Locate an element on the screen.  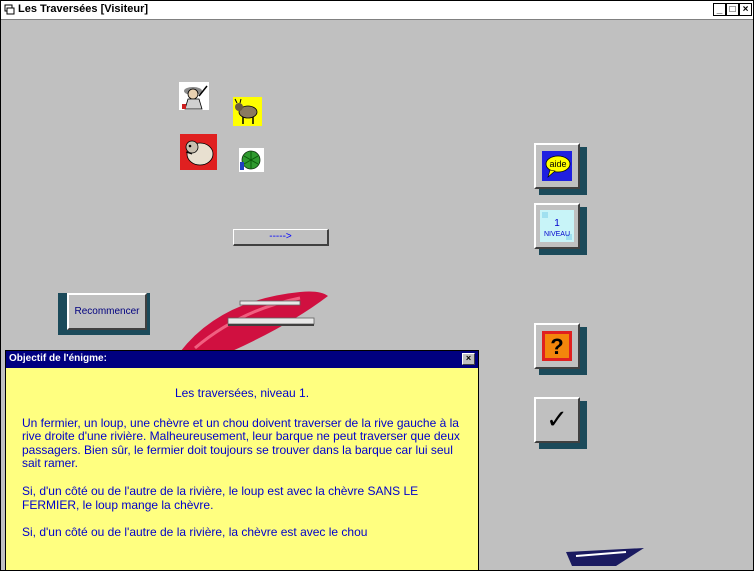
level-button: 1 NIVEAU is located at coordinates (557, 226).